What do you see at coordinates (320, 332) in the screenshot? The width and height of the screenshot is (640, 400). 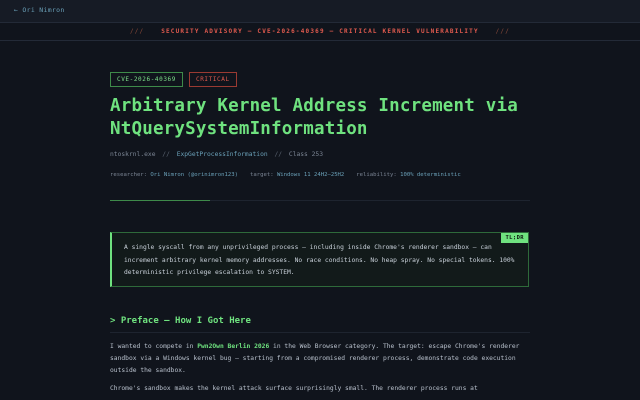 I see `section-divider` at bounding box center [320, 332].